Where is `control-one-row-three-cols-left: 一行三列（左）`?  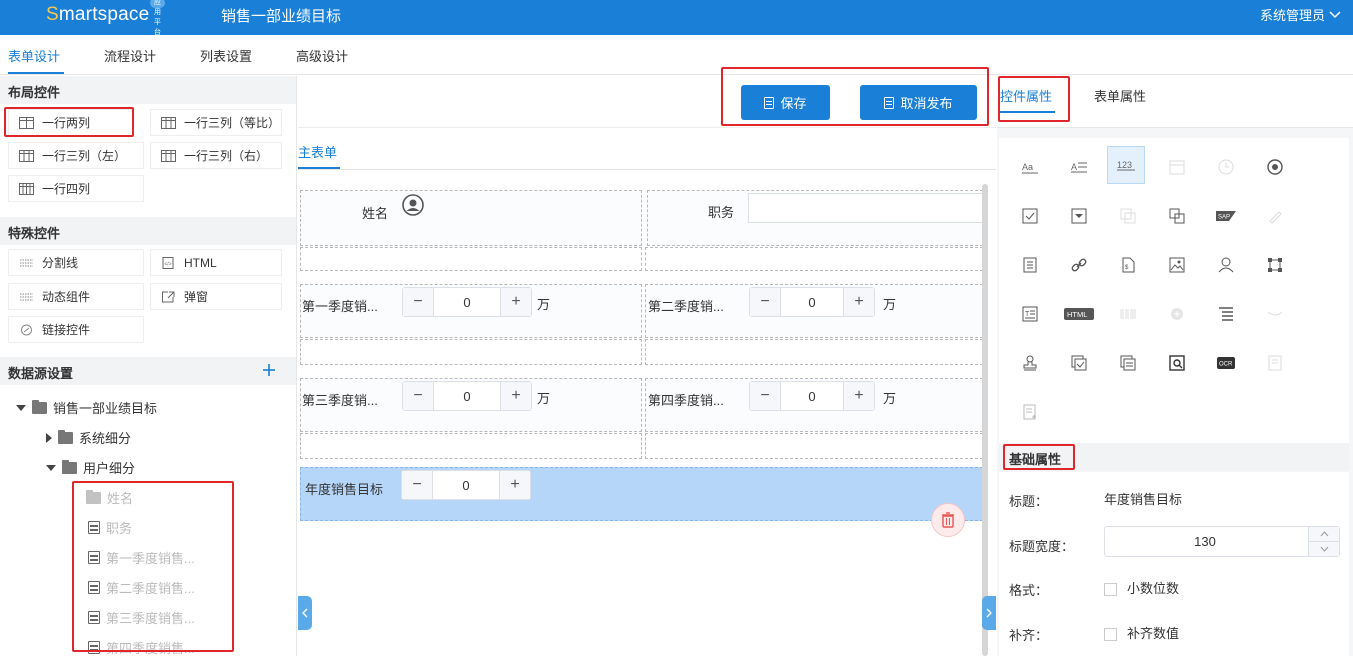 control-one-row-three-cols-left: 一行三列（左） is located at coordinates (76, 155).